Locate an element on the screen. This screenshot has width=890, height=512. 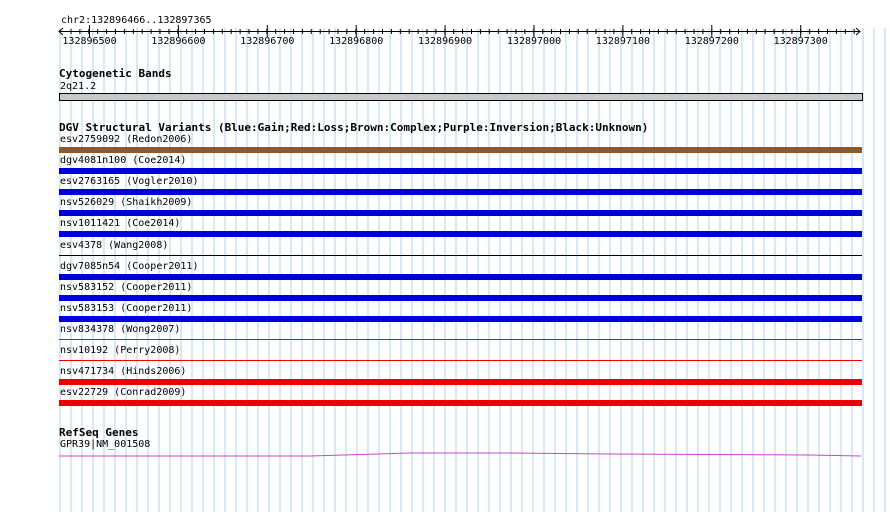
ruler-tick-label: 132896500 is located at coordinates (89, 41).